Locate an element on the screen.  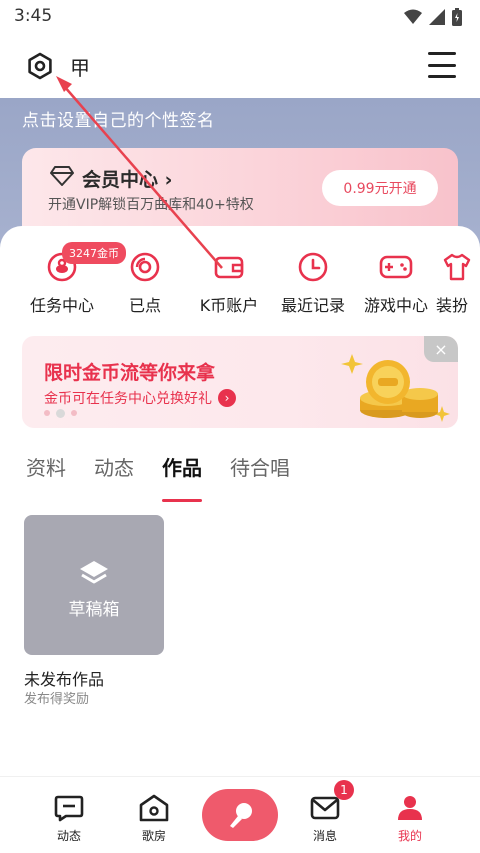
house-icon is located at coordinates (154, 808).